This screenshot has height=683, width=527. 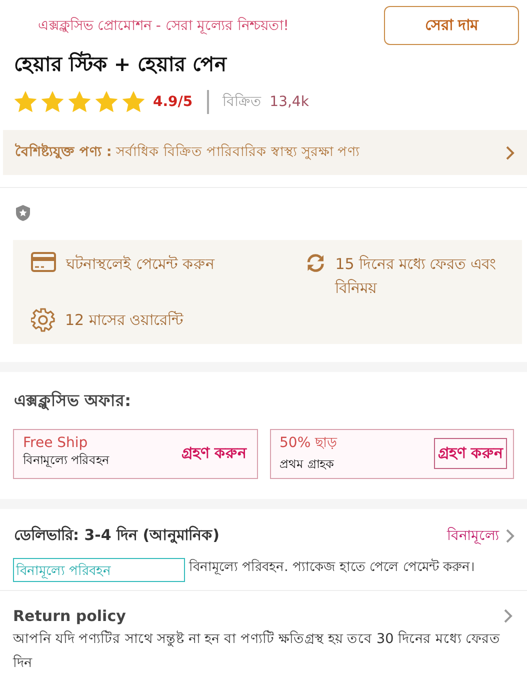 What do you see at coordinates (121, 64) in the screenshot?
I see `product-title: হেয়ার স্টিক + হেয়ার পেন` at bounding box center [121, 64].